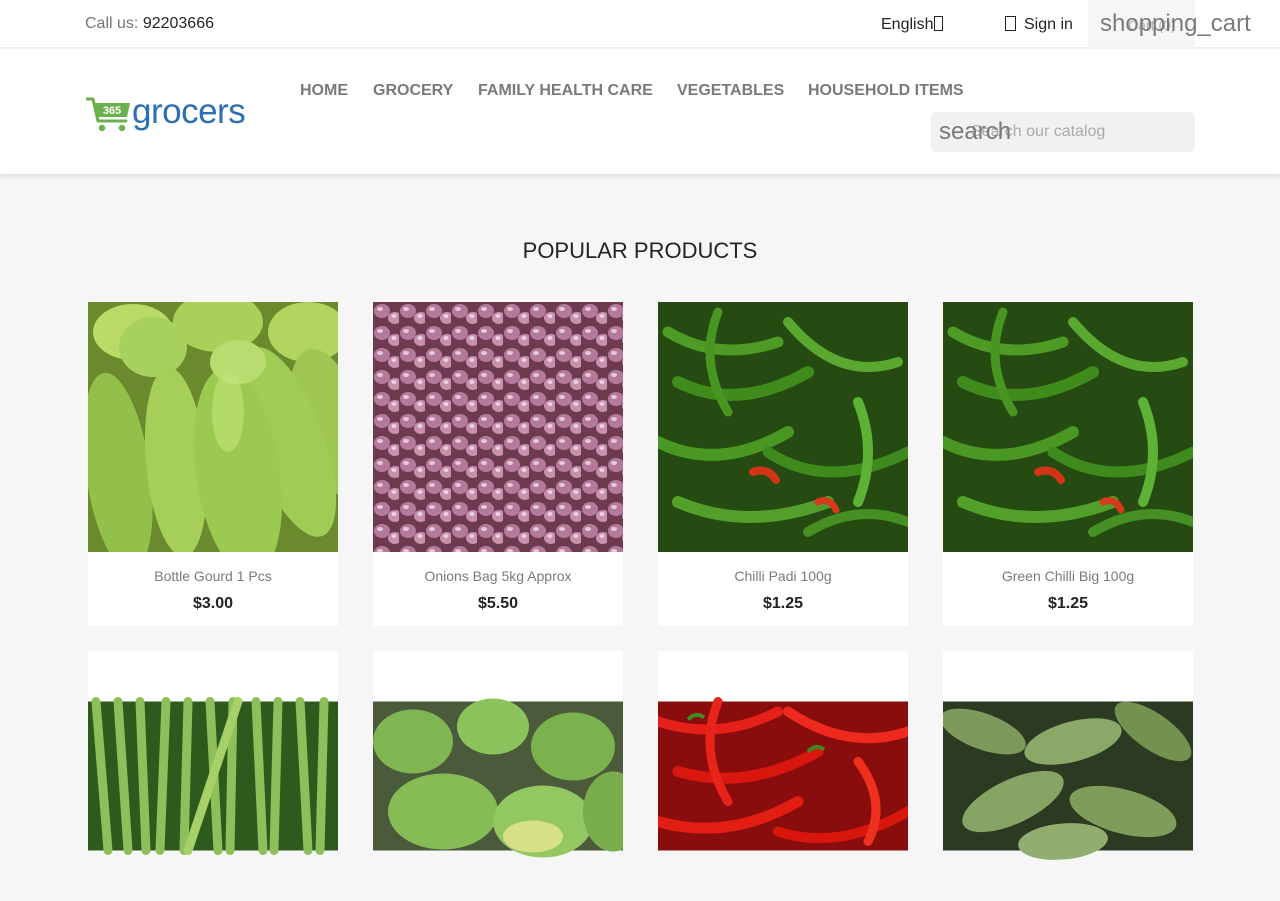 This screenshot has height=901, width=1280. I want to click on product-name: Green Chilli Big 100g, so click(1068, 576).